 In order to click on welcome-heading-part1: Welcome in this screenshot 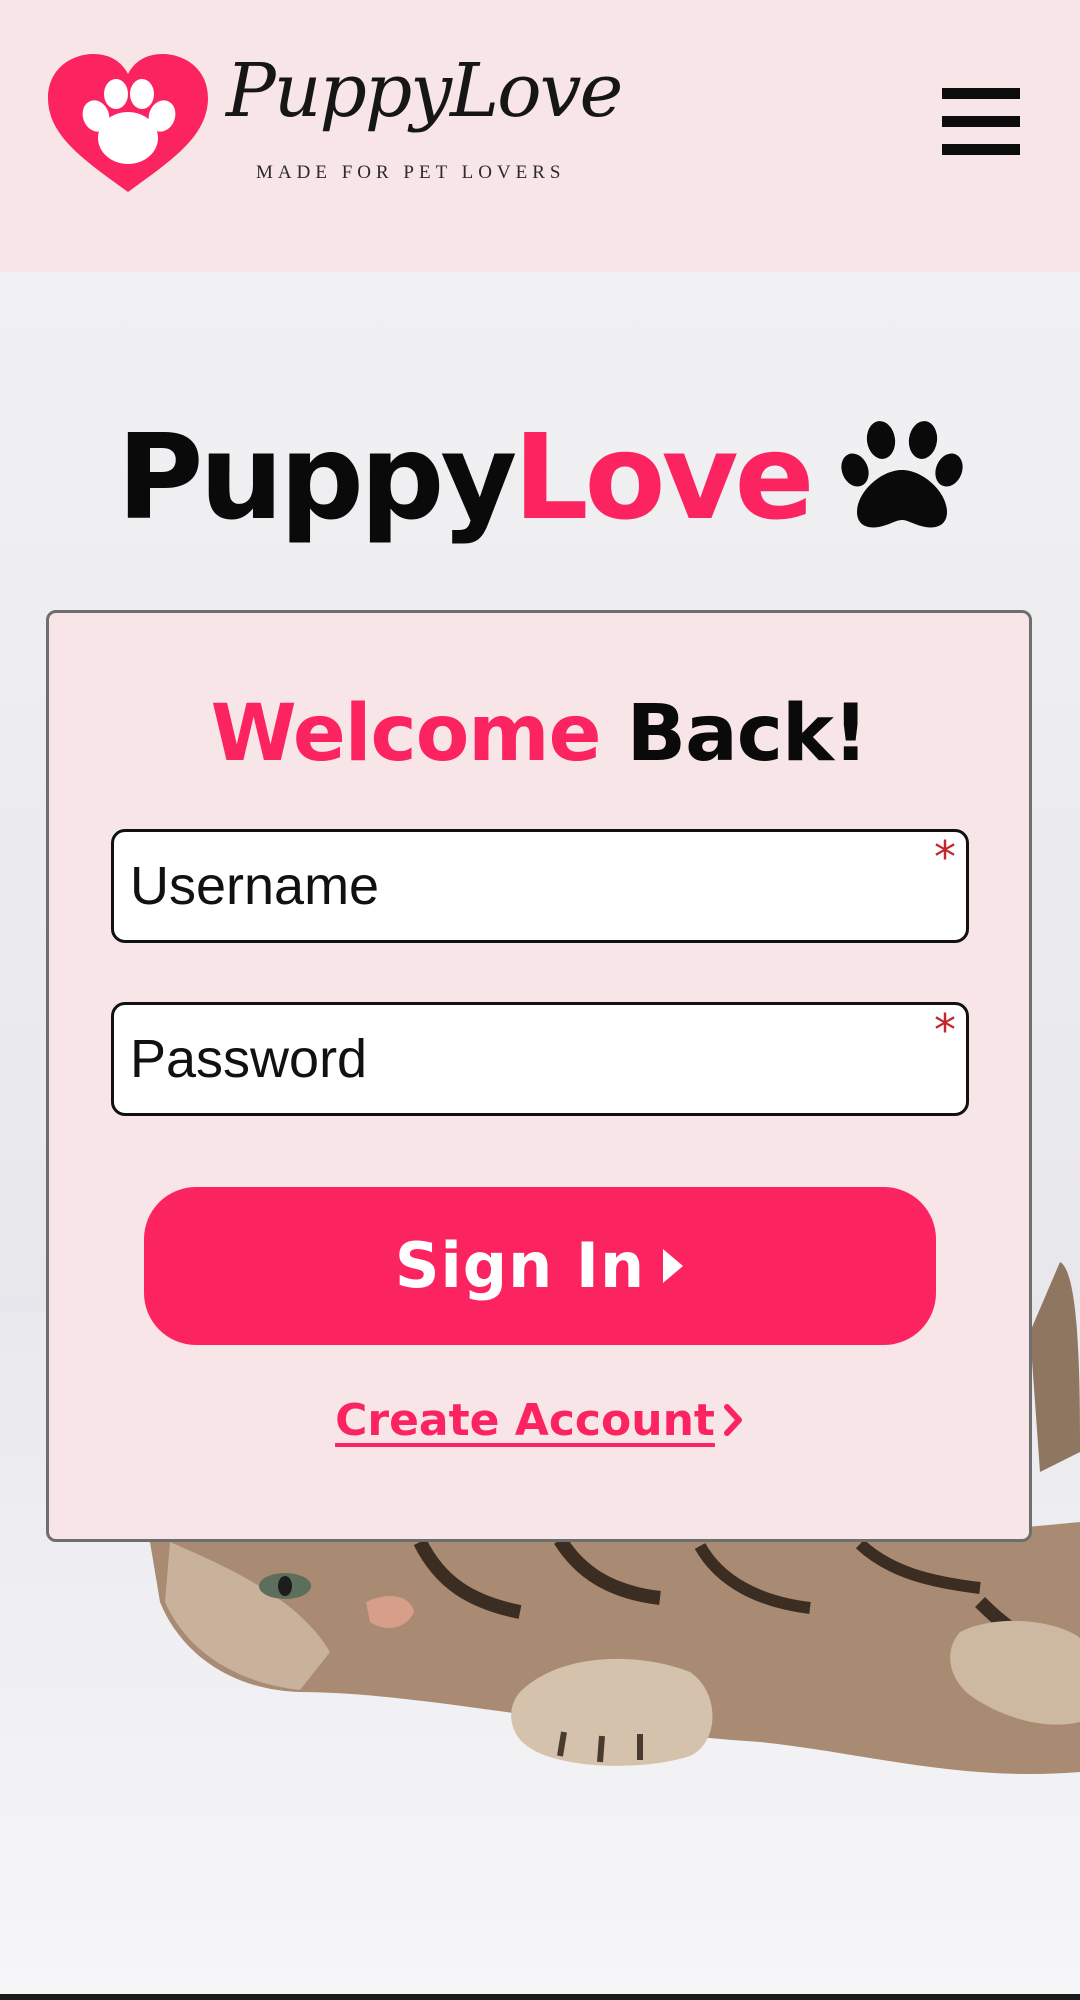, I will do `click(406, 734)`.